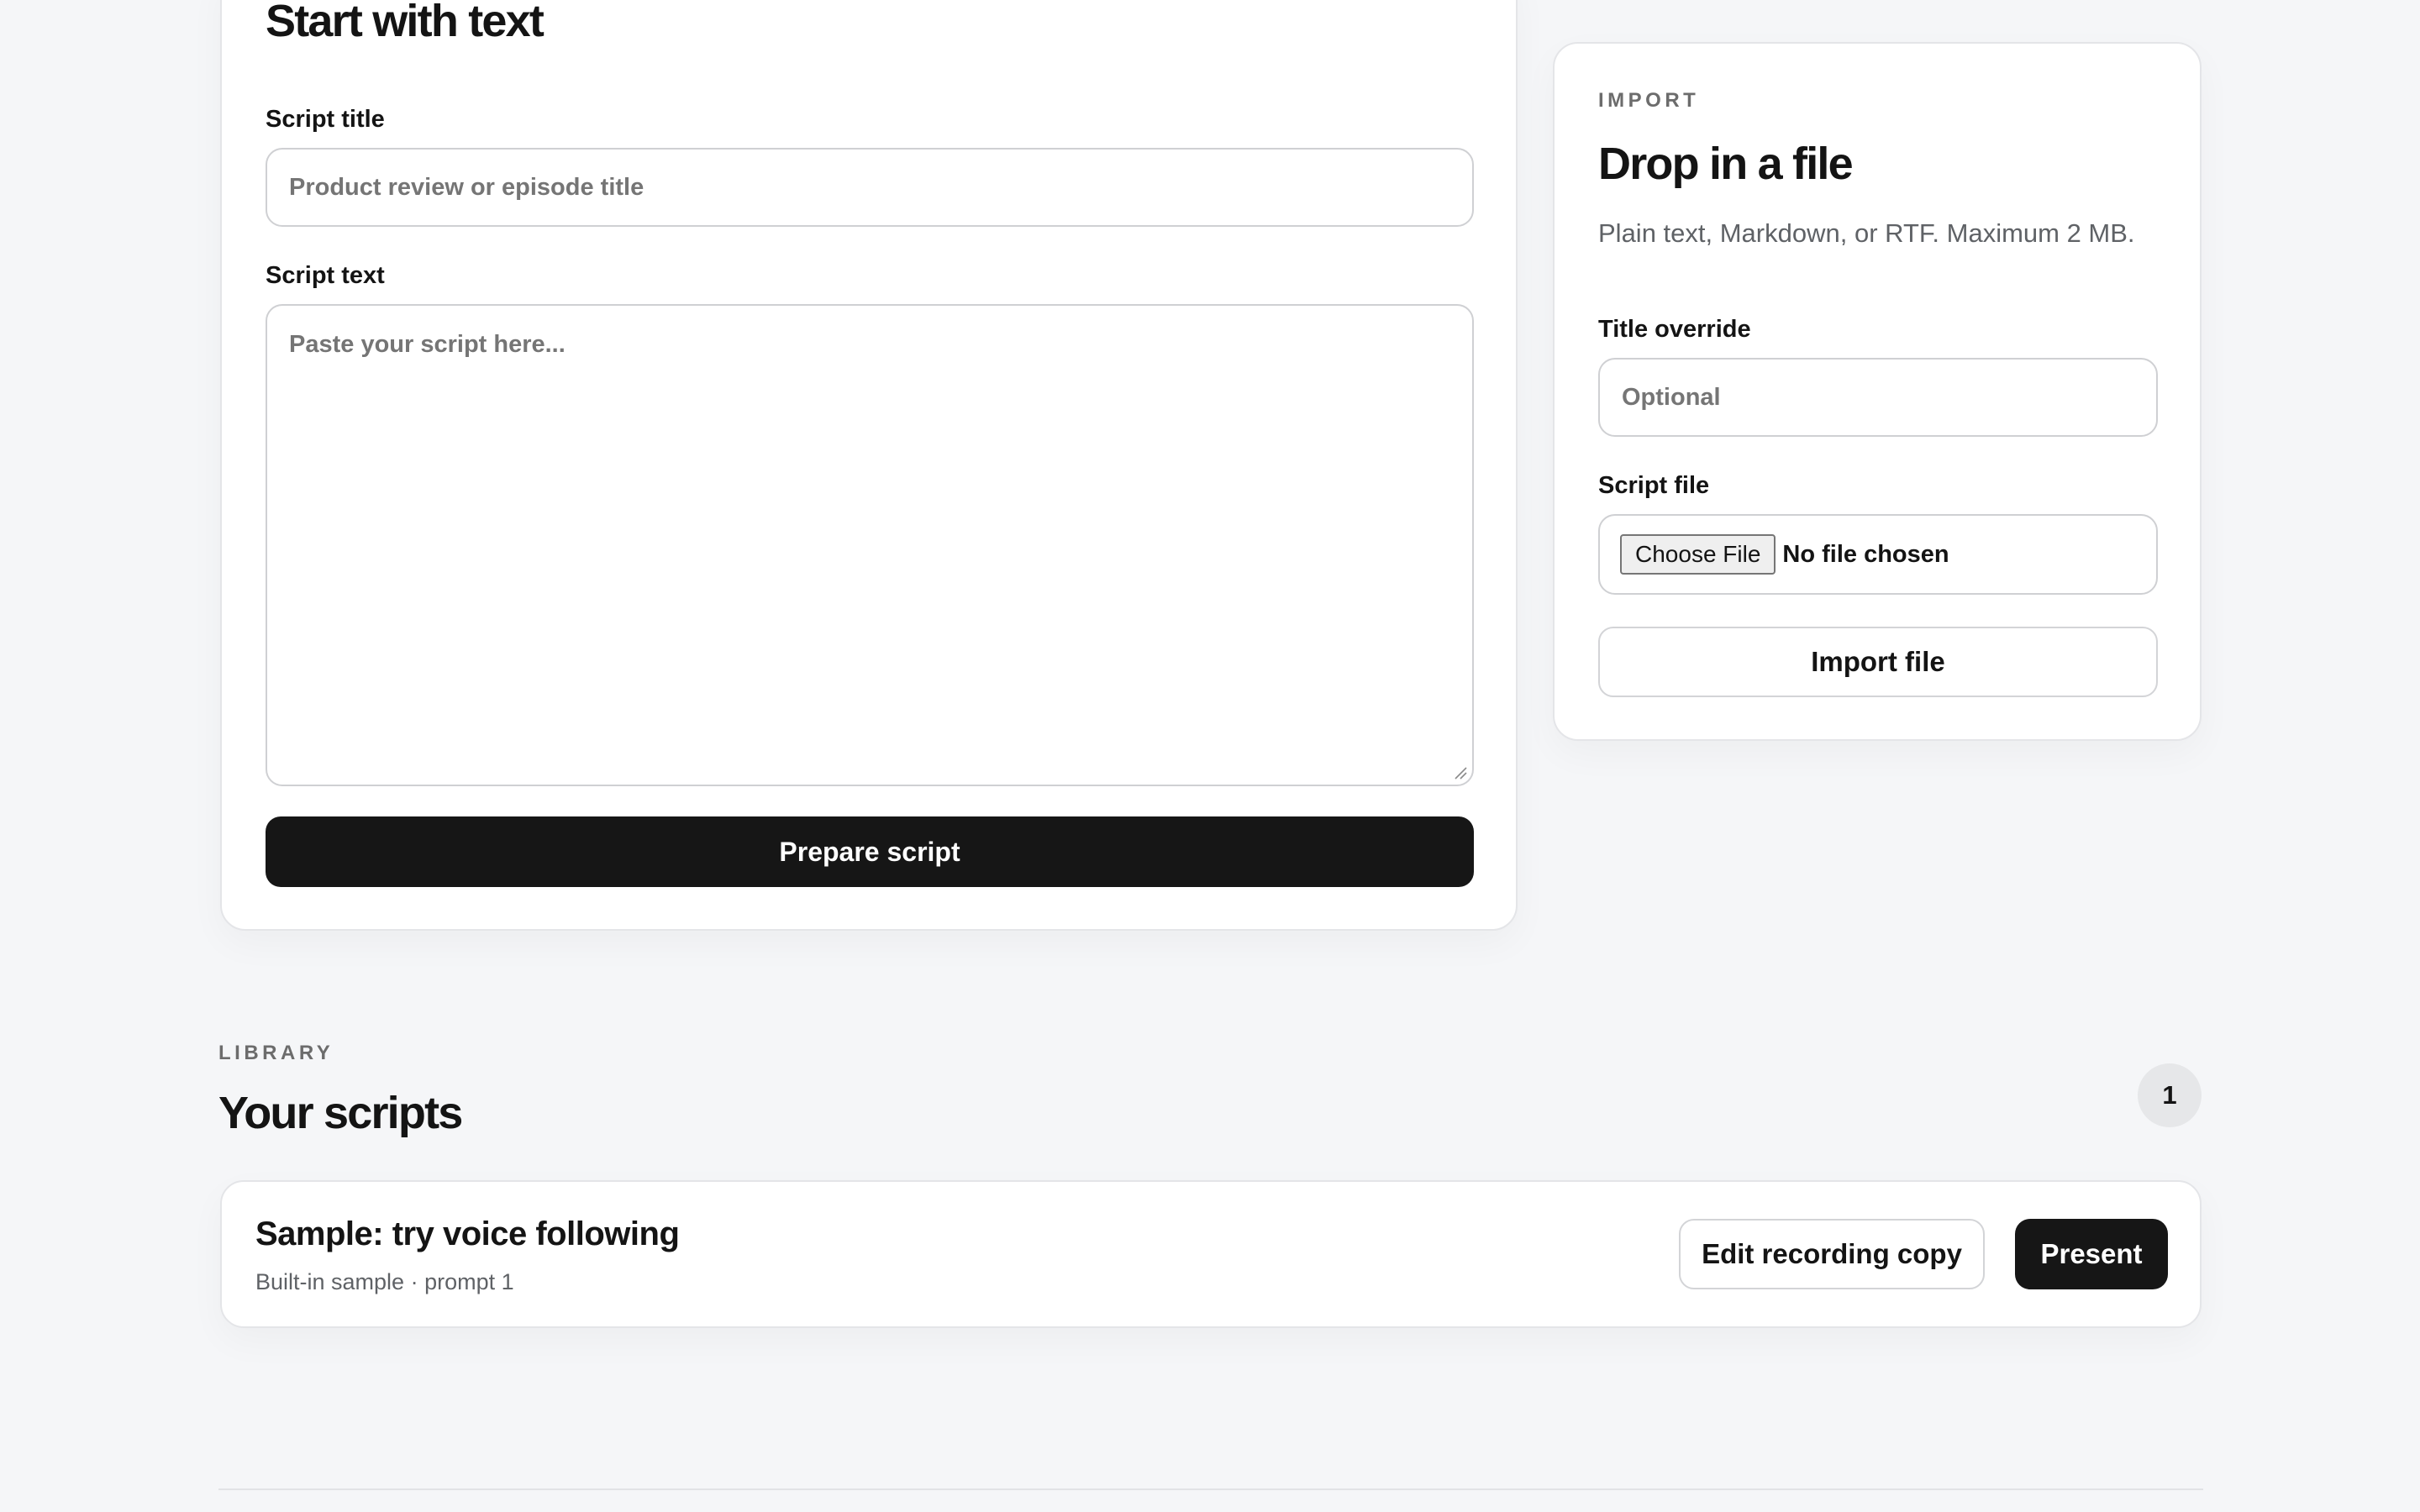  Describe the element at coordinates (384, 1281) in the screenshot. I see `script-item-meta: Built-in sample · prompt 1` at that location.